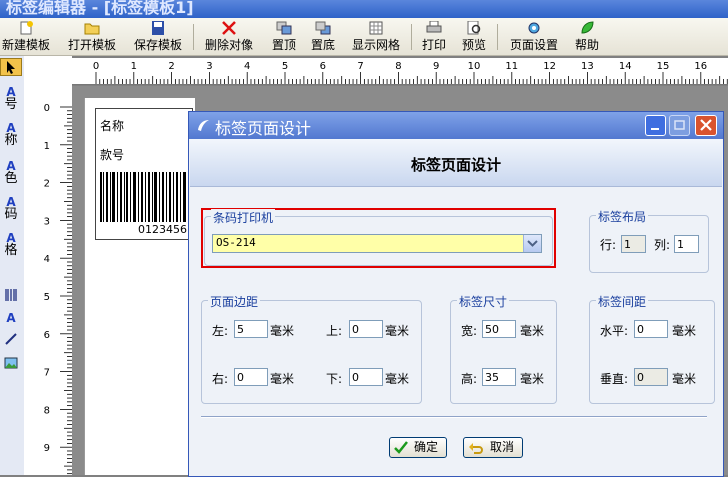  Describe the element at coordinates (112, 125) in the screenshot. I see `label-name-text: 名称` at that location.